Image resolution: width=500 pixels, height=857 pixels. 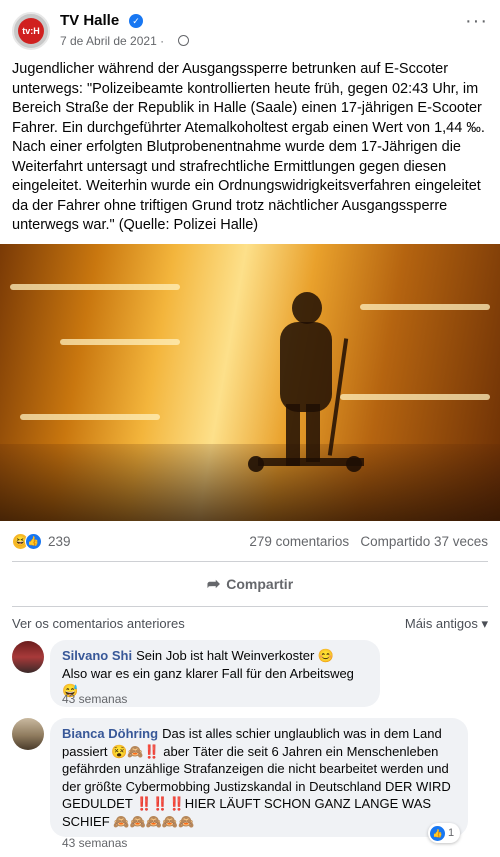 I want to click on verified-badge-icon: ✓, so click(x=136, y=21).